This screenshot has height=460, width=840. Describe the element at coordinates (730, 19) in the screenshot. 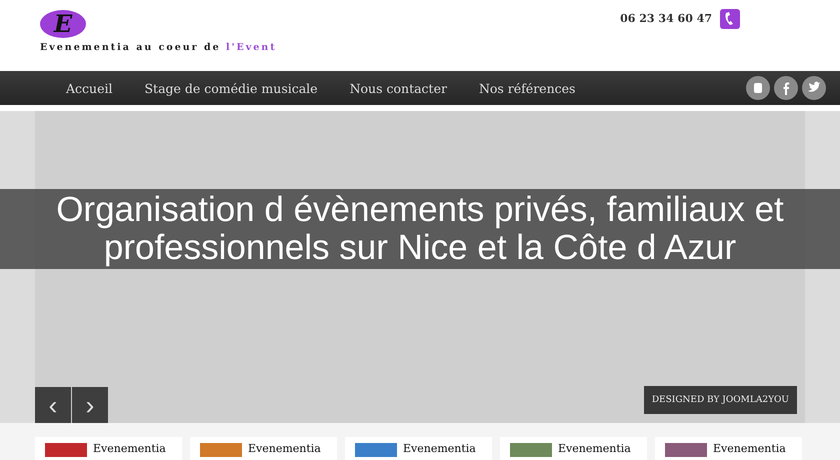

I see `phone-icon` at that location.